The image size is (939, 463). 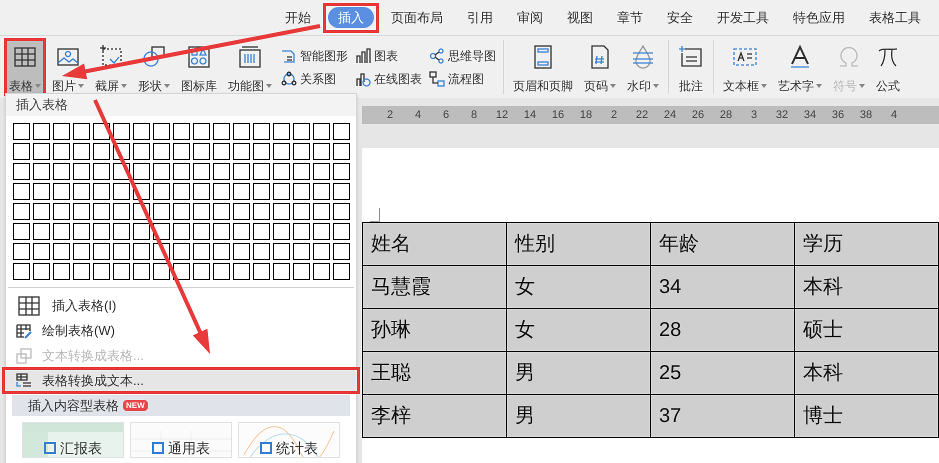 What do you see at coordinates (388, 78) in the screenshot?
I see `toolbar-button: 在线图表` at bounding box center [388, 78].